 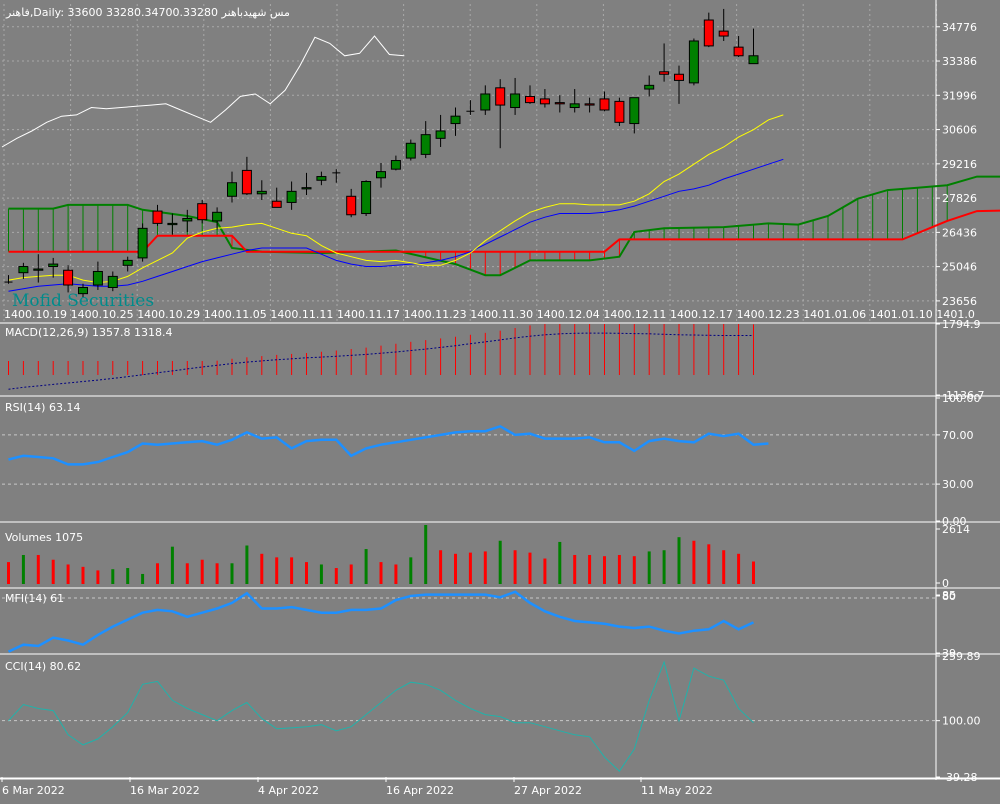 I want to click on mfi-axis-1-label: 80, so click(x=949, y=596).